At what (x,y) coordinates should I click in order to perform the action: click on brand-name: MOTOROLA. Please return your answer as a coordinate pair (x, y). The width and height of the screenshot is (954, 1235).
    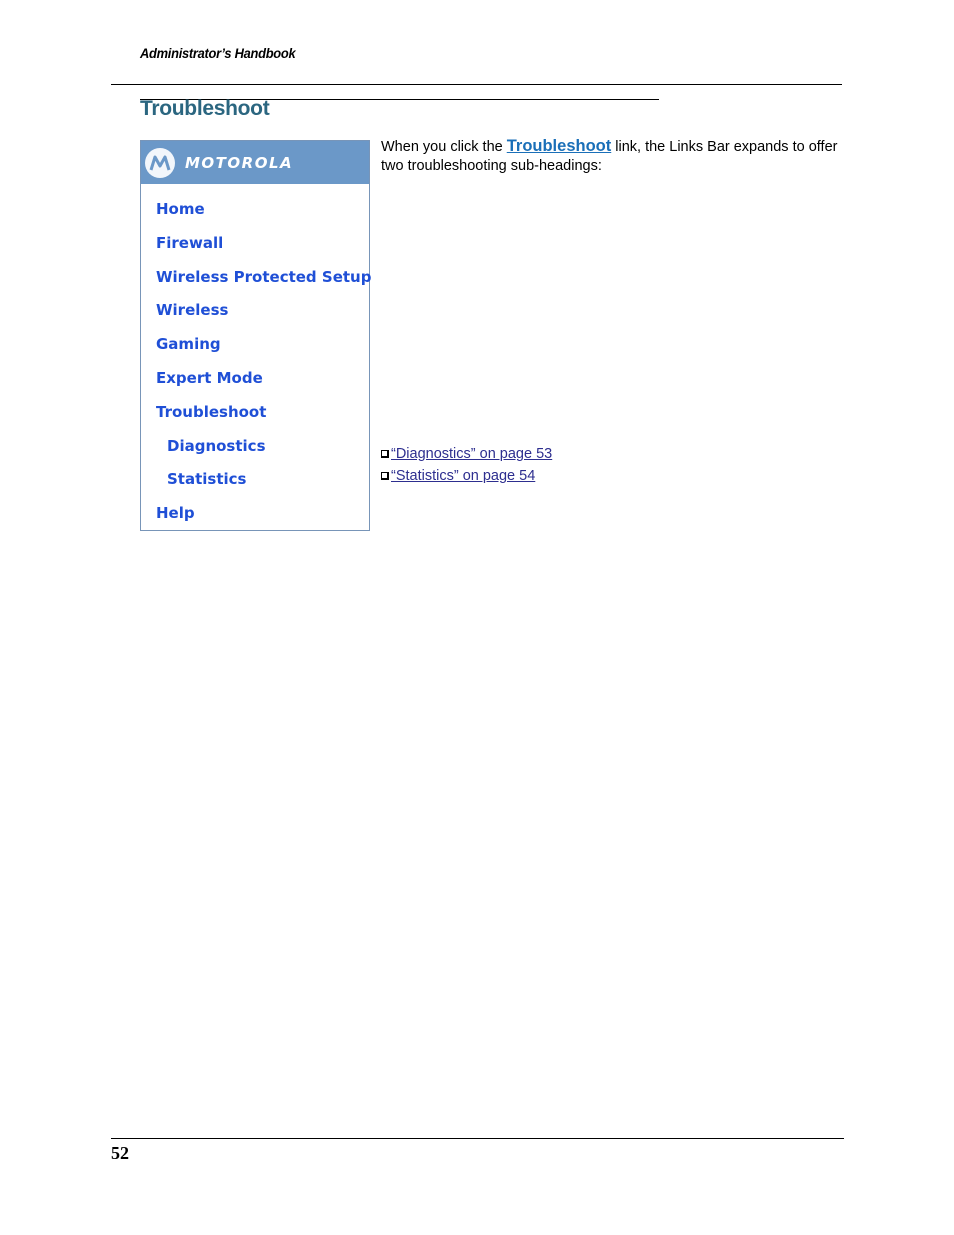
    Looking at the image, I should click on (239, 162).